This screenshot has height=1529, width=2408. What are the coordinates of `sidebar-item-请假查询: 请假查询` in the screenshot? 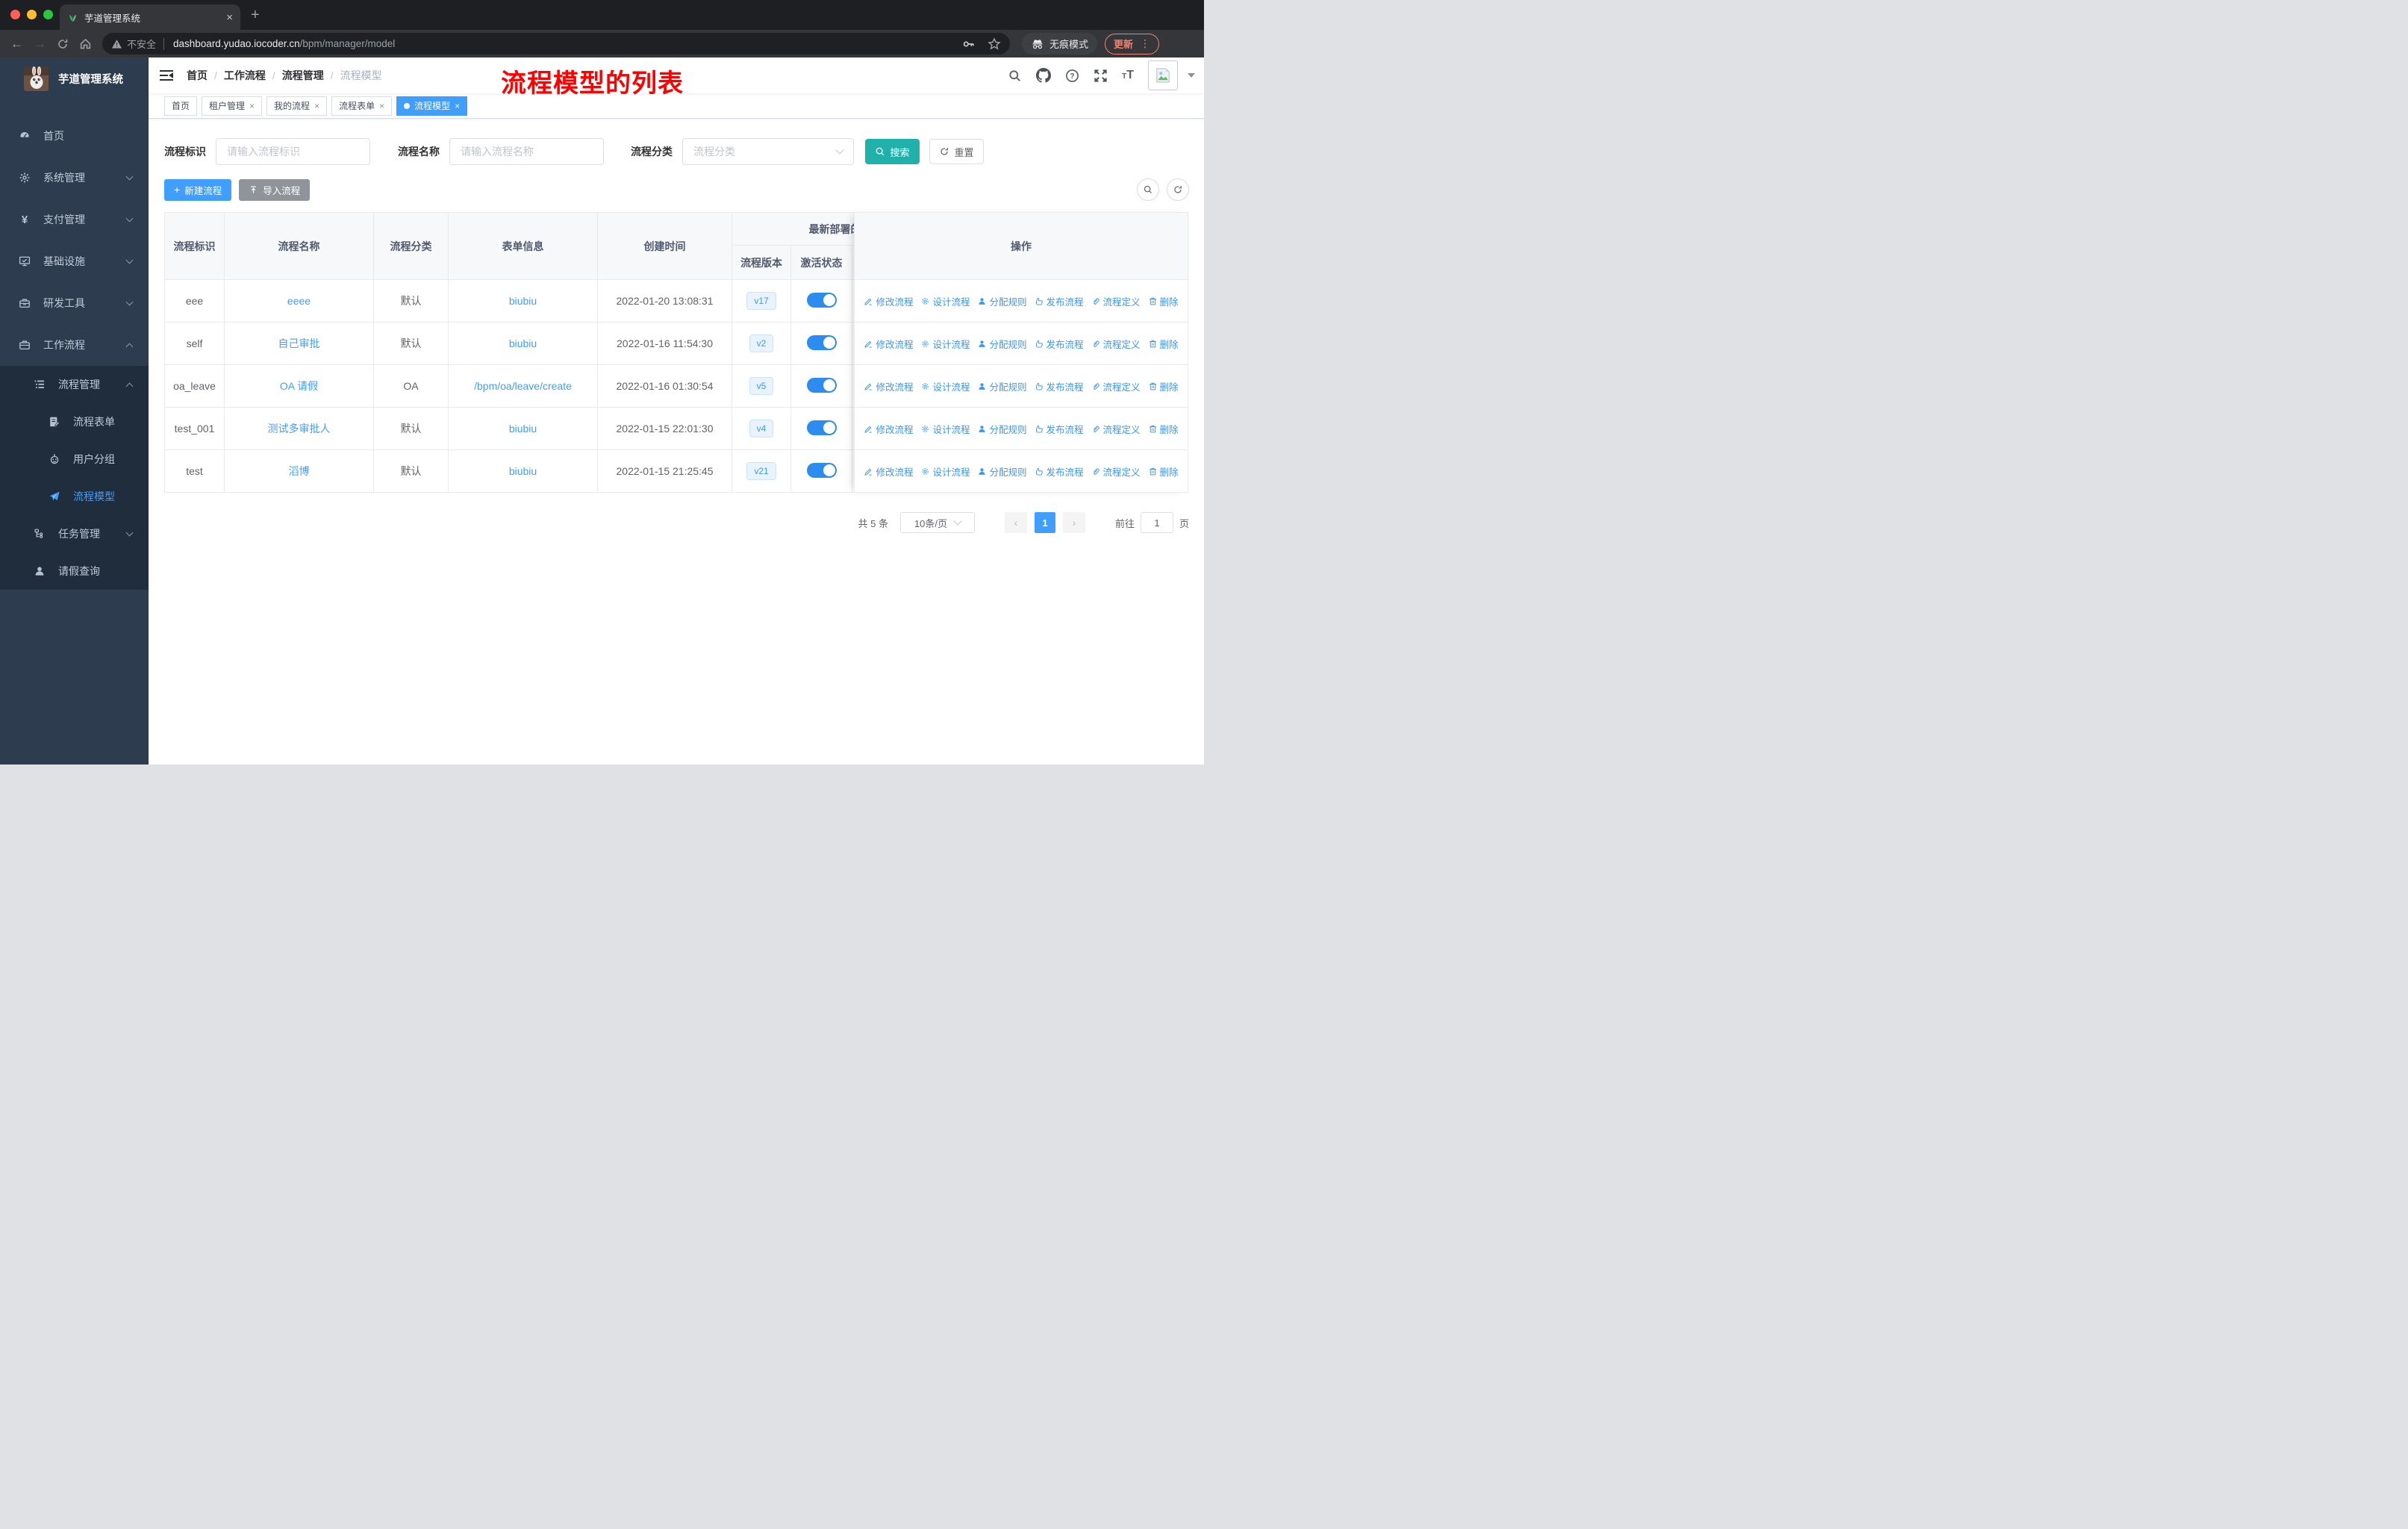 It's located at (74, 571).